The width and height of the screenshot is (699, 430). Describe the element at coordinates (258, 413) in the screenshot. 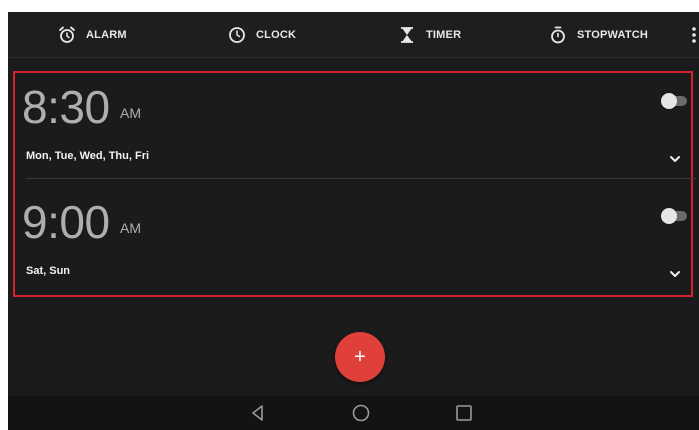

I see `back-icon` at that location.